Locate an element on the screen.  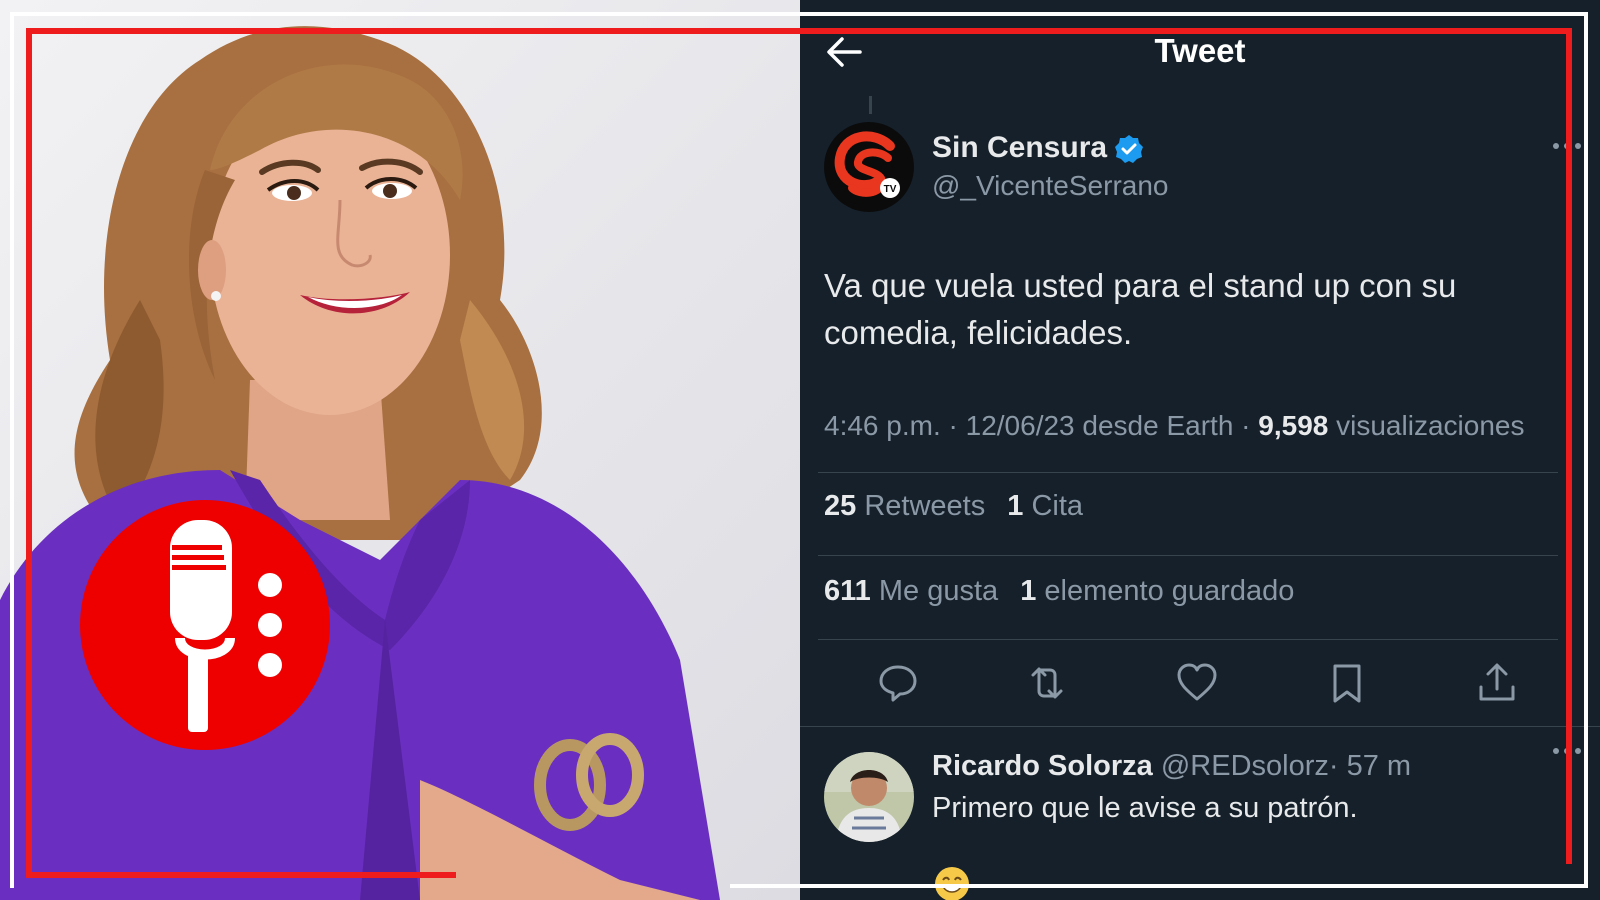
quotes-count: 1 is located at coordinates (1015, 506).